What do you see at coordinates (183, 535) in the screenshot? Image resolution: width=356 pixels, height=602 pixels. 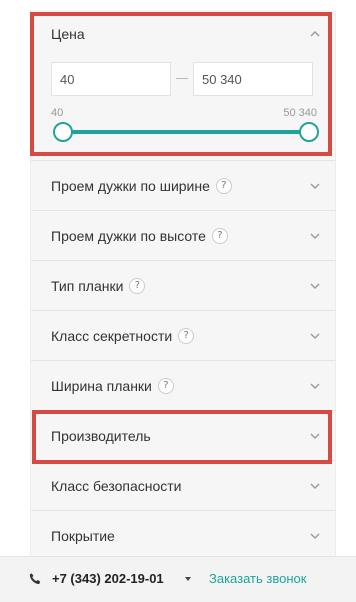 I see `filter-row: Покрытие` at bounding box center [183, 535].